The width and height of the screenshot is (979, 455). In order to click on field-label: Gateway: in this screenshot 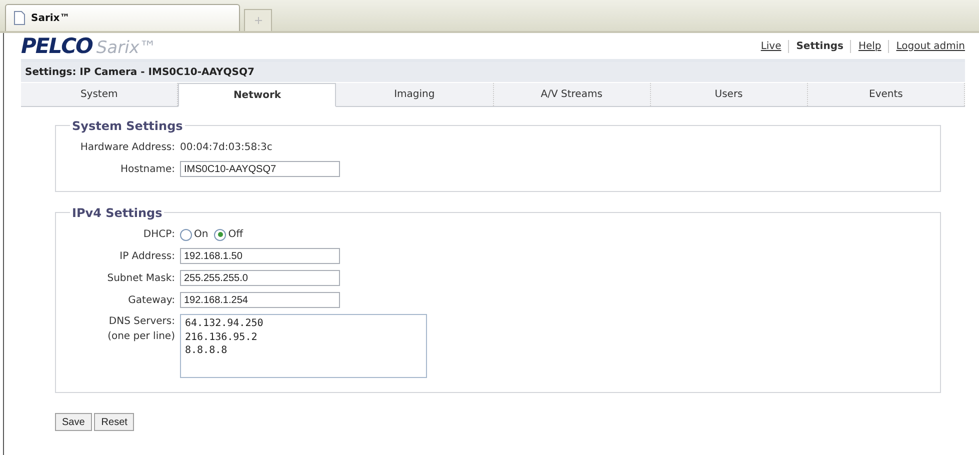, I will do `click(151, 301)`.